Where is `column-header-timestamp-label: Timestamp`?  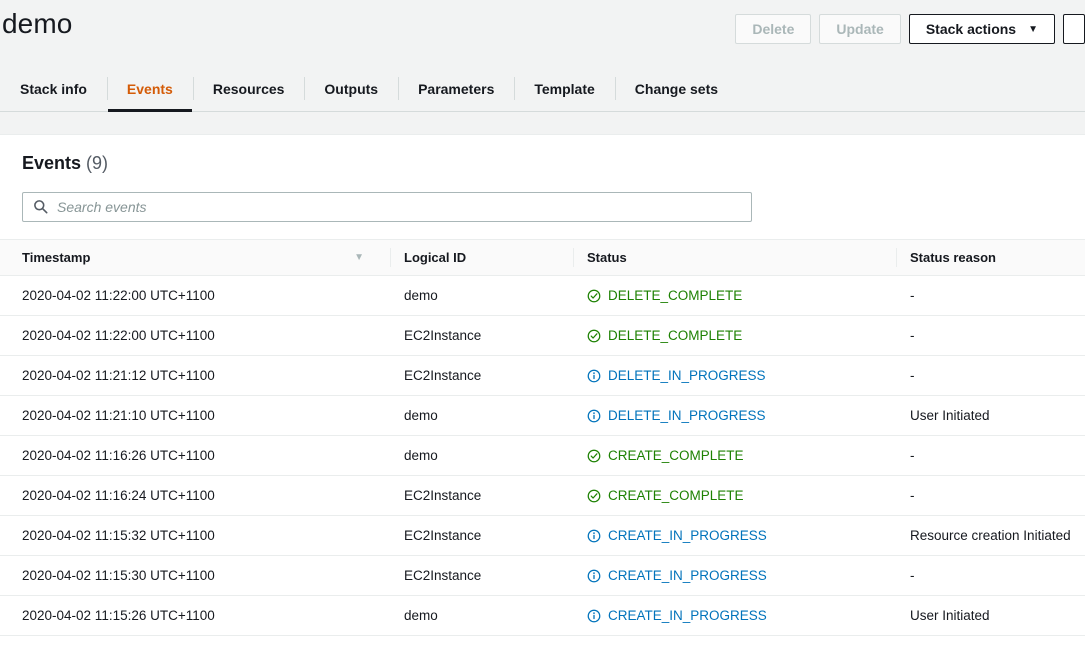 column-header-timestamp-label: Timestamp is located at coordinates (56, 257).